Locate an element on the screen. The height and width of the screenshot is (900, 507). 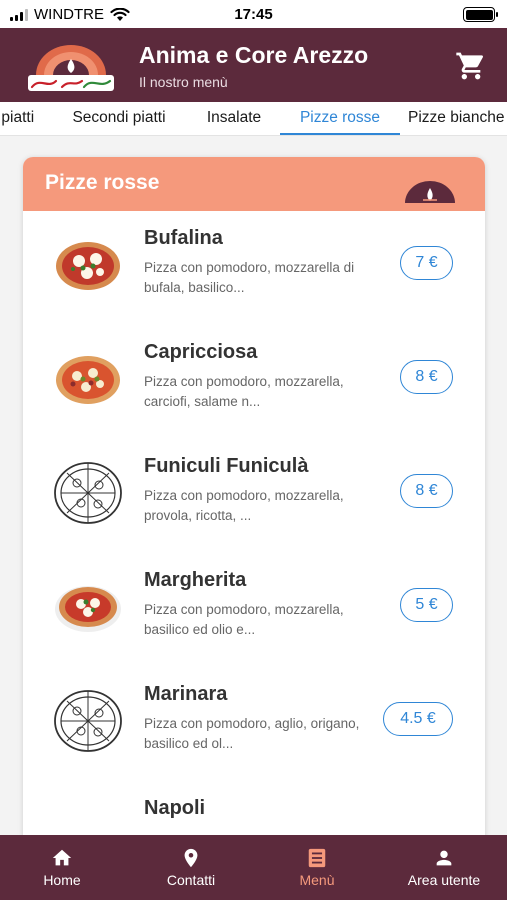
price-button: 4.5 € is located at coordinates (418, 719).